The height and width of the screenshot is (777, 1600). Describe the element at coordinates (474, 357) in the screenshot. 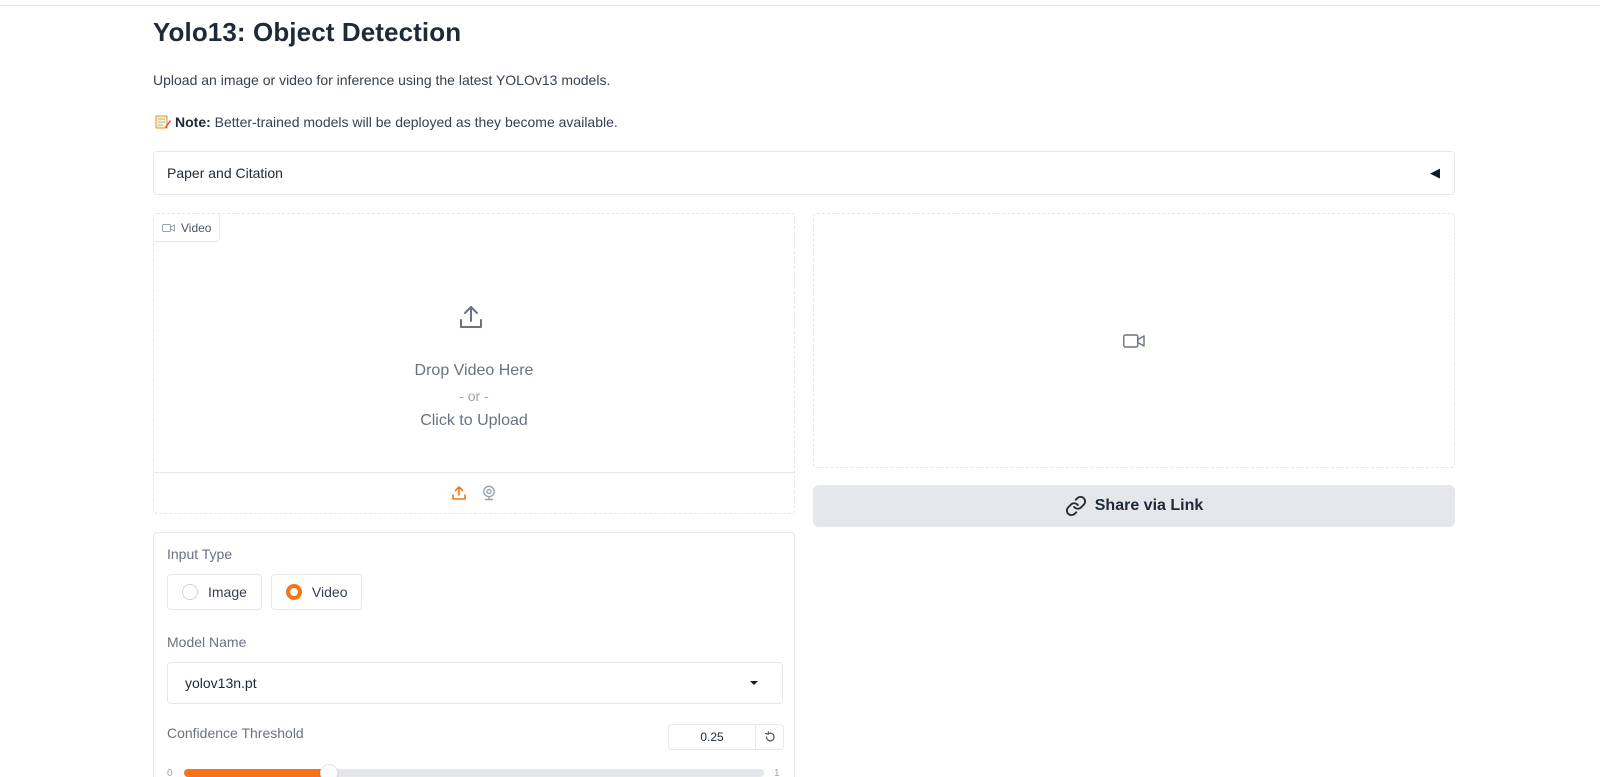

I see `video-drop-zone: Drop Video Here - or - Click to Upload` at that location.